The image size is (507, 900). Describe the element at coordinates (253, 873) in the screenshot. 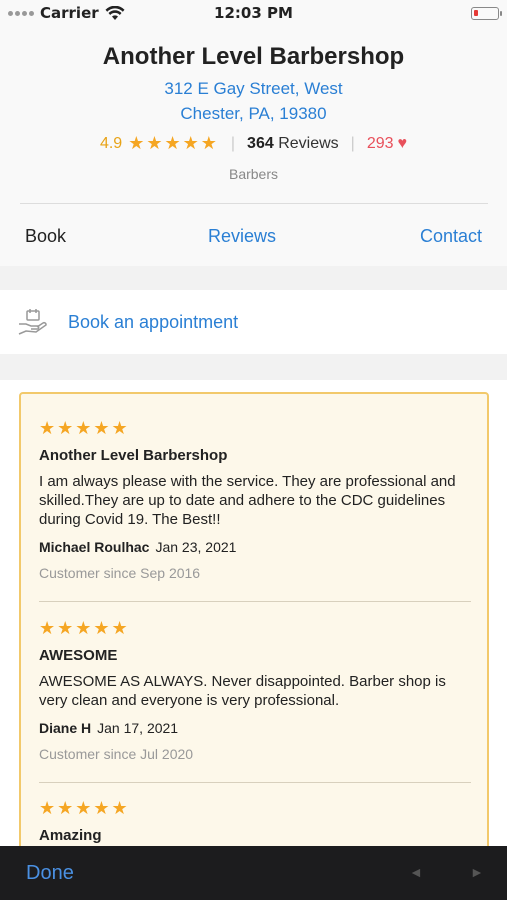

I see `bottom-toolbar: Done ◄ ►` at that location.